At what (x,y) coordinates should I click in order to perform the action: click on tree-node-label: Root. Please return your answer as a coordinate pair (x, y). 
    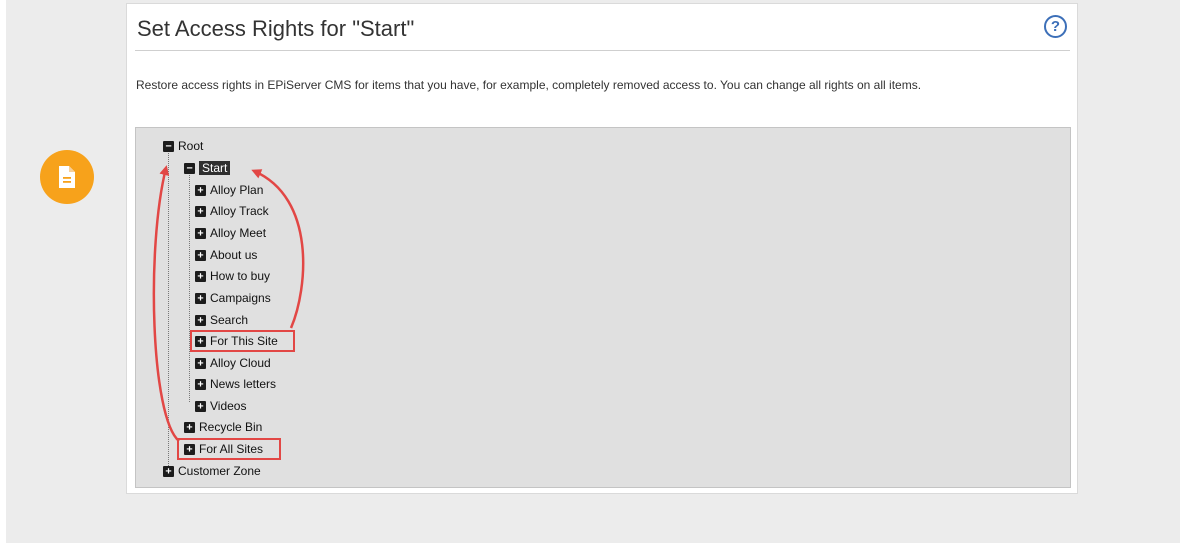
    Looking at the image, I should click on (191, 146).